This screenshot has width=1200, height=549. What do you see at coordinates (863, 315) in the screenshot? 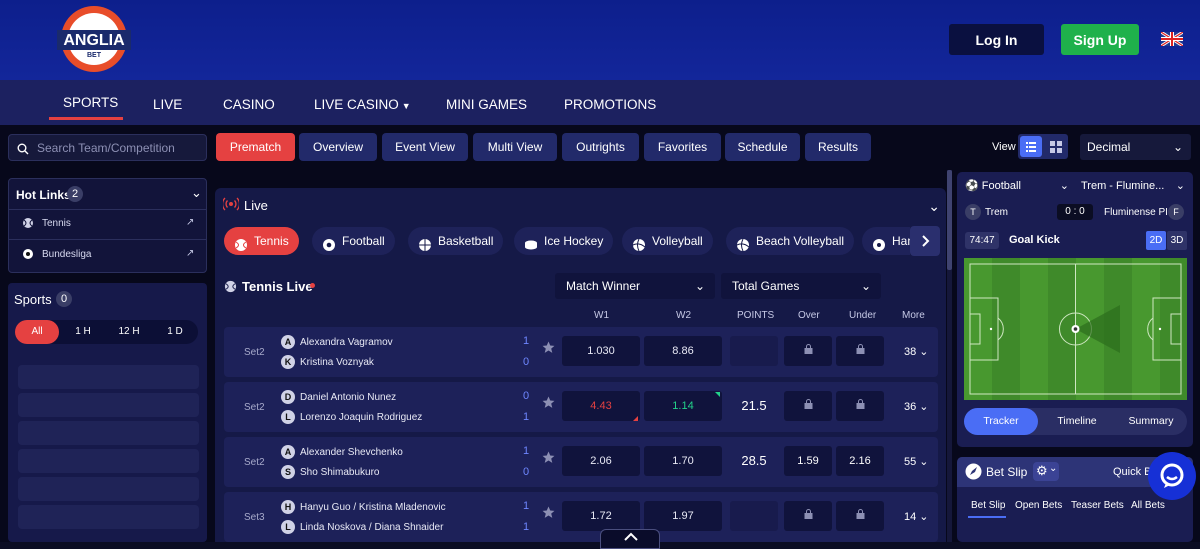
I see `column-under: Under` at bounding box center [863, 315].